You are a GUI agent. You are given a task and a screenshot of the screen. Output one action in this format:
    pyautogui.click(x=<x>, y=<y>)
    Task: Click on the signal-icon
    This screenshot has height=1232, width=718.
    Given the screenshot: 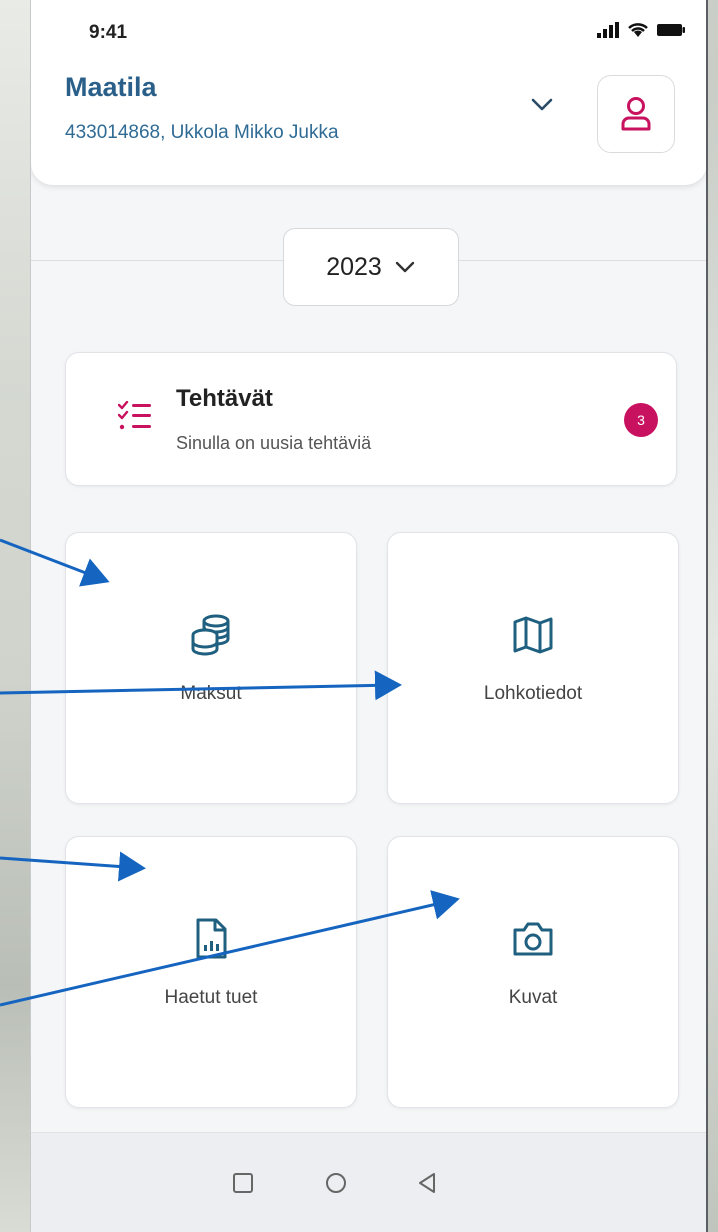 What is the action you would take?
    pyautogui.click(x=608, y=30)
    